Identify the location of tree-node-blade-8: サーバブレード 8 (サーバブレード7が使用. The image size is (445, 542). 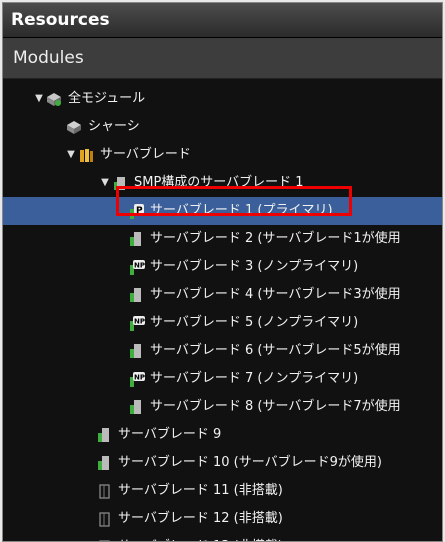
(222, 407).